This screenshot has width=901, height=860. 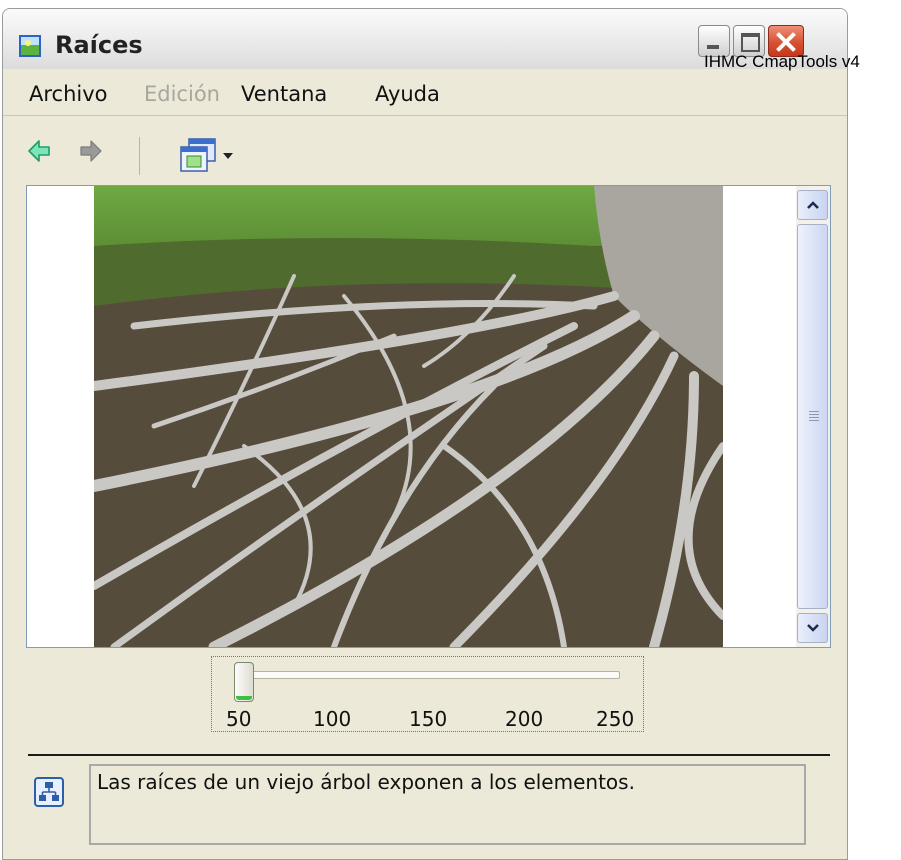 I want to click on image-resource-icon, so click(x=30, y=46).